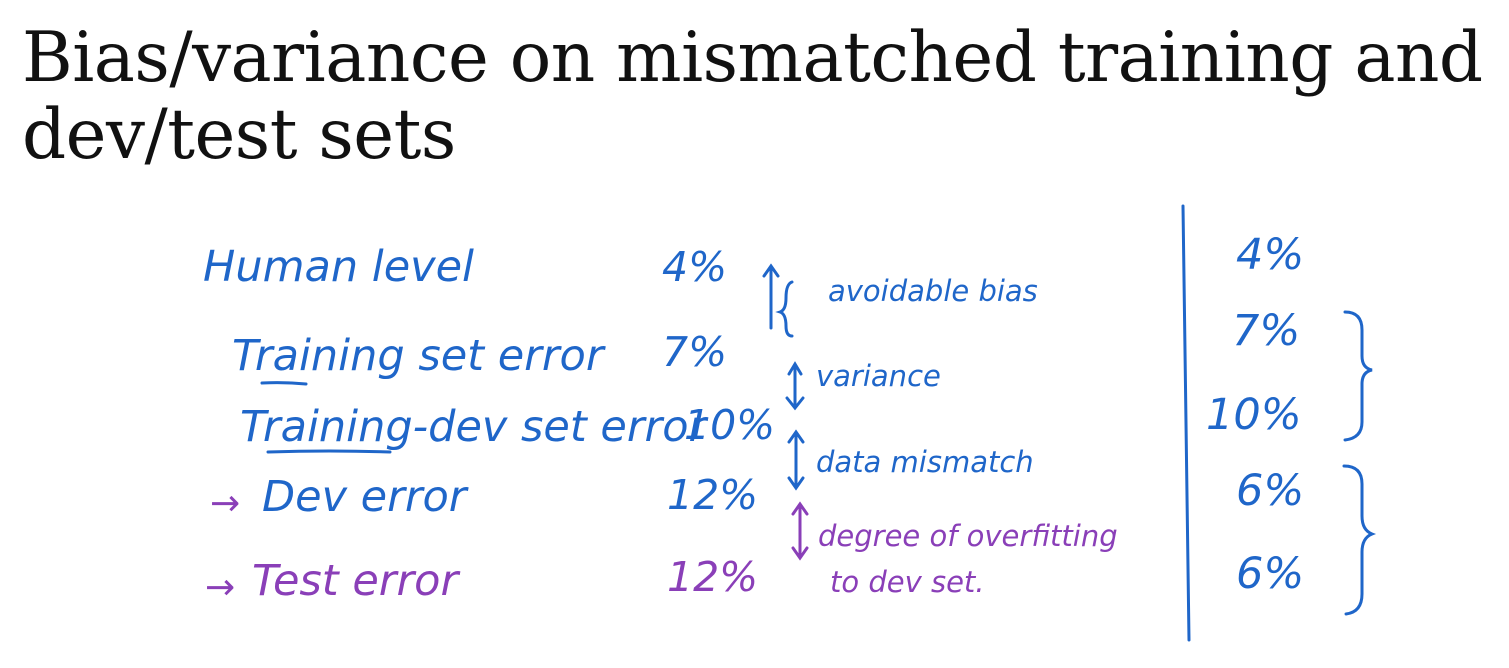 The image size is (1509, 668). What do you see at coordinates (800, 531) in the screenshot?
I see `arrow-degree-of-overfitting` at bounding box center [800, 531].